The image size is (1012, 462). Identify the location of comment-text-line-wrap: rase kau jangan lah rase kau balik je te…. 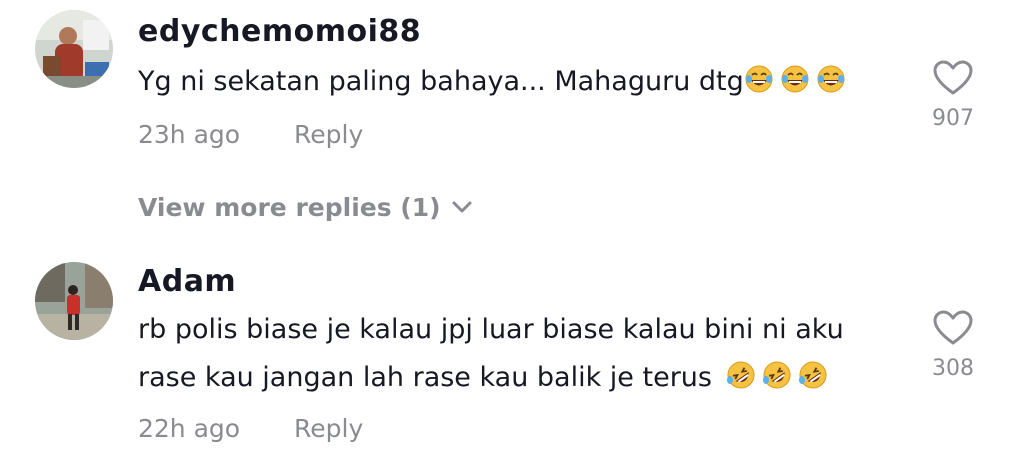
(491, 378).